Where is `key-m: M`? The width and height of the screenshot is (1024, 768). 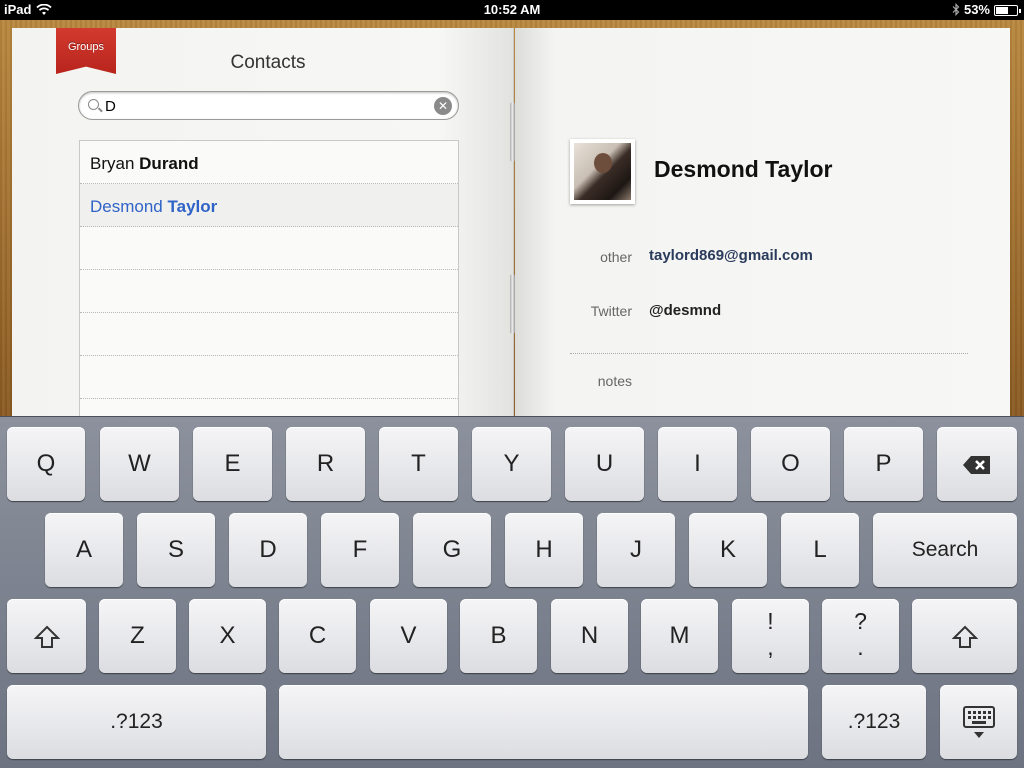 key-m: M is located at coordinates (679, 636).